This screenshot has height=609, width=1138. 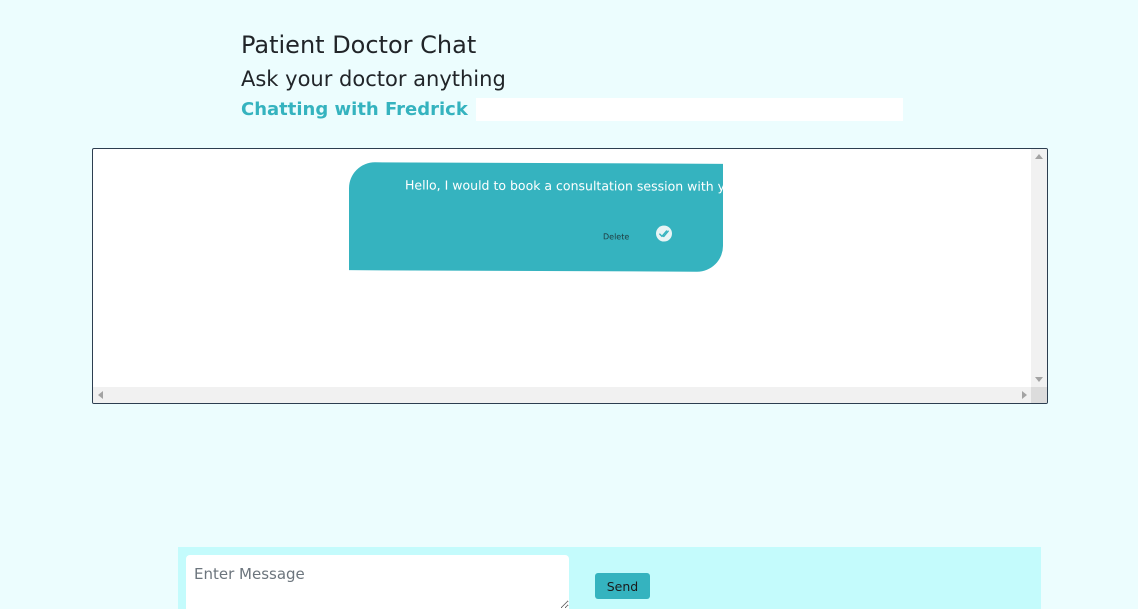 I want to click on chat-partner-label: Chatting with Fredrick, so click(x=358, y=109).